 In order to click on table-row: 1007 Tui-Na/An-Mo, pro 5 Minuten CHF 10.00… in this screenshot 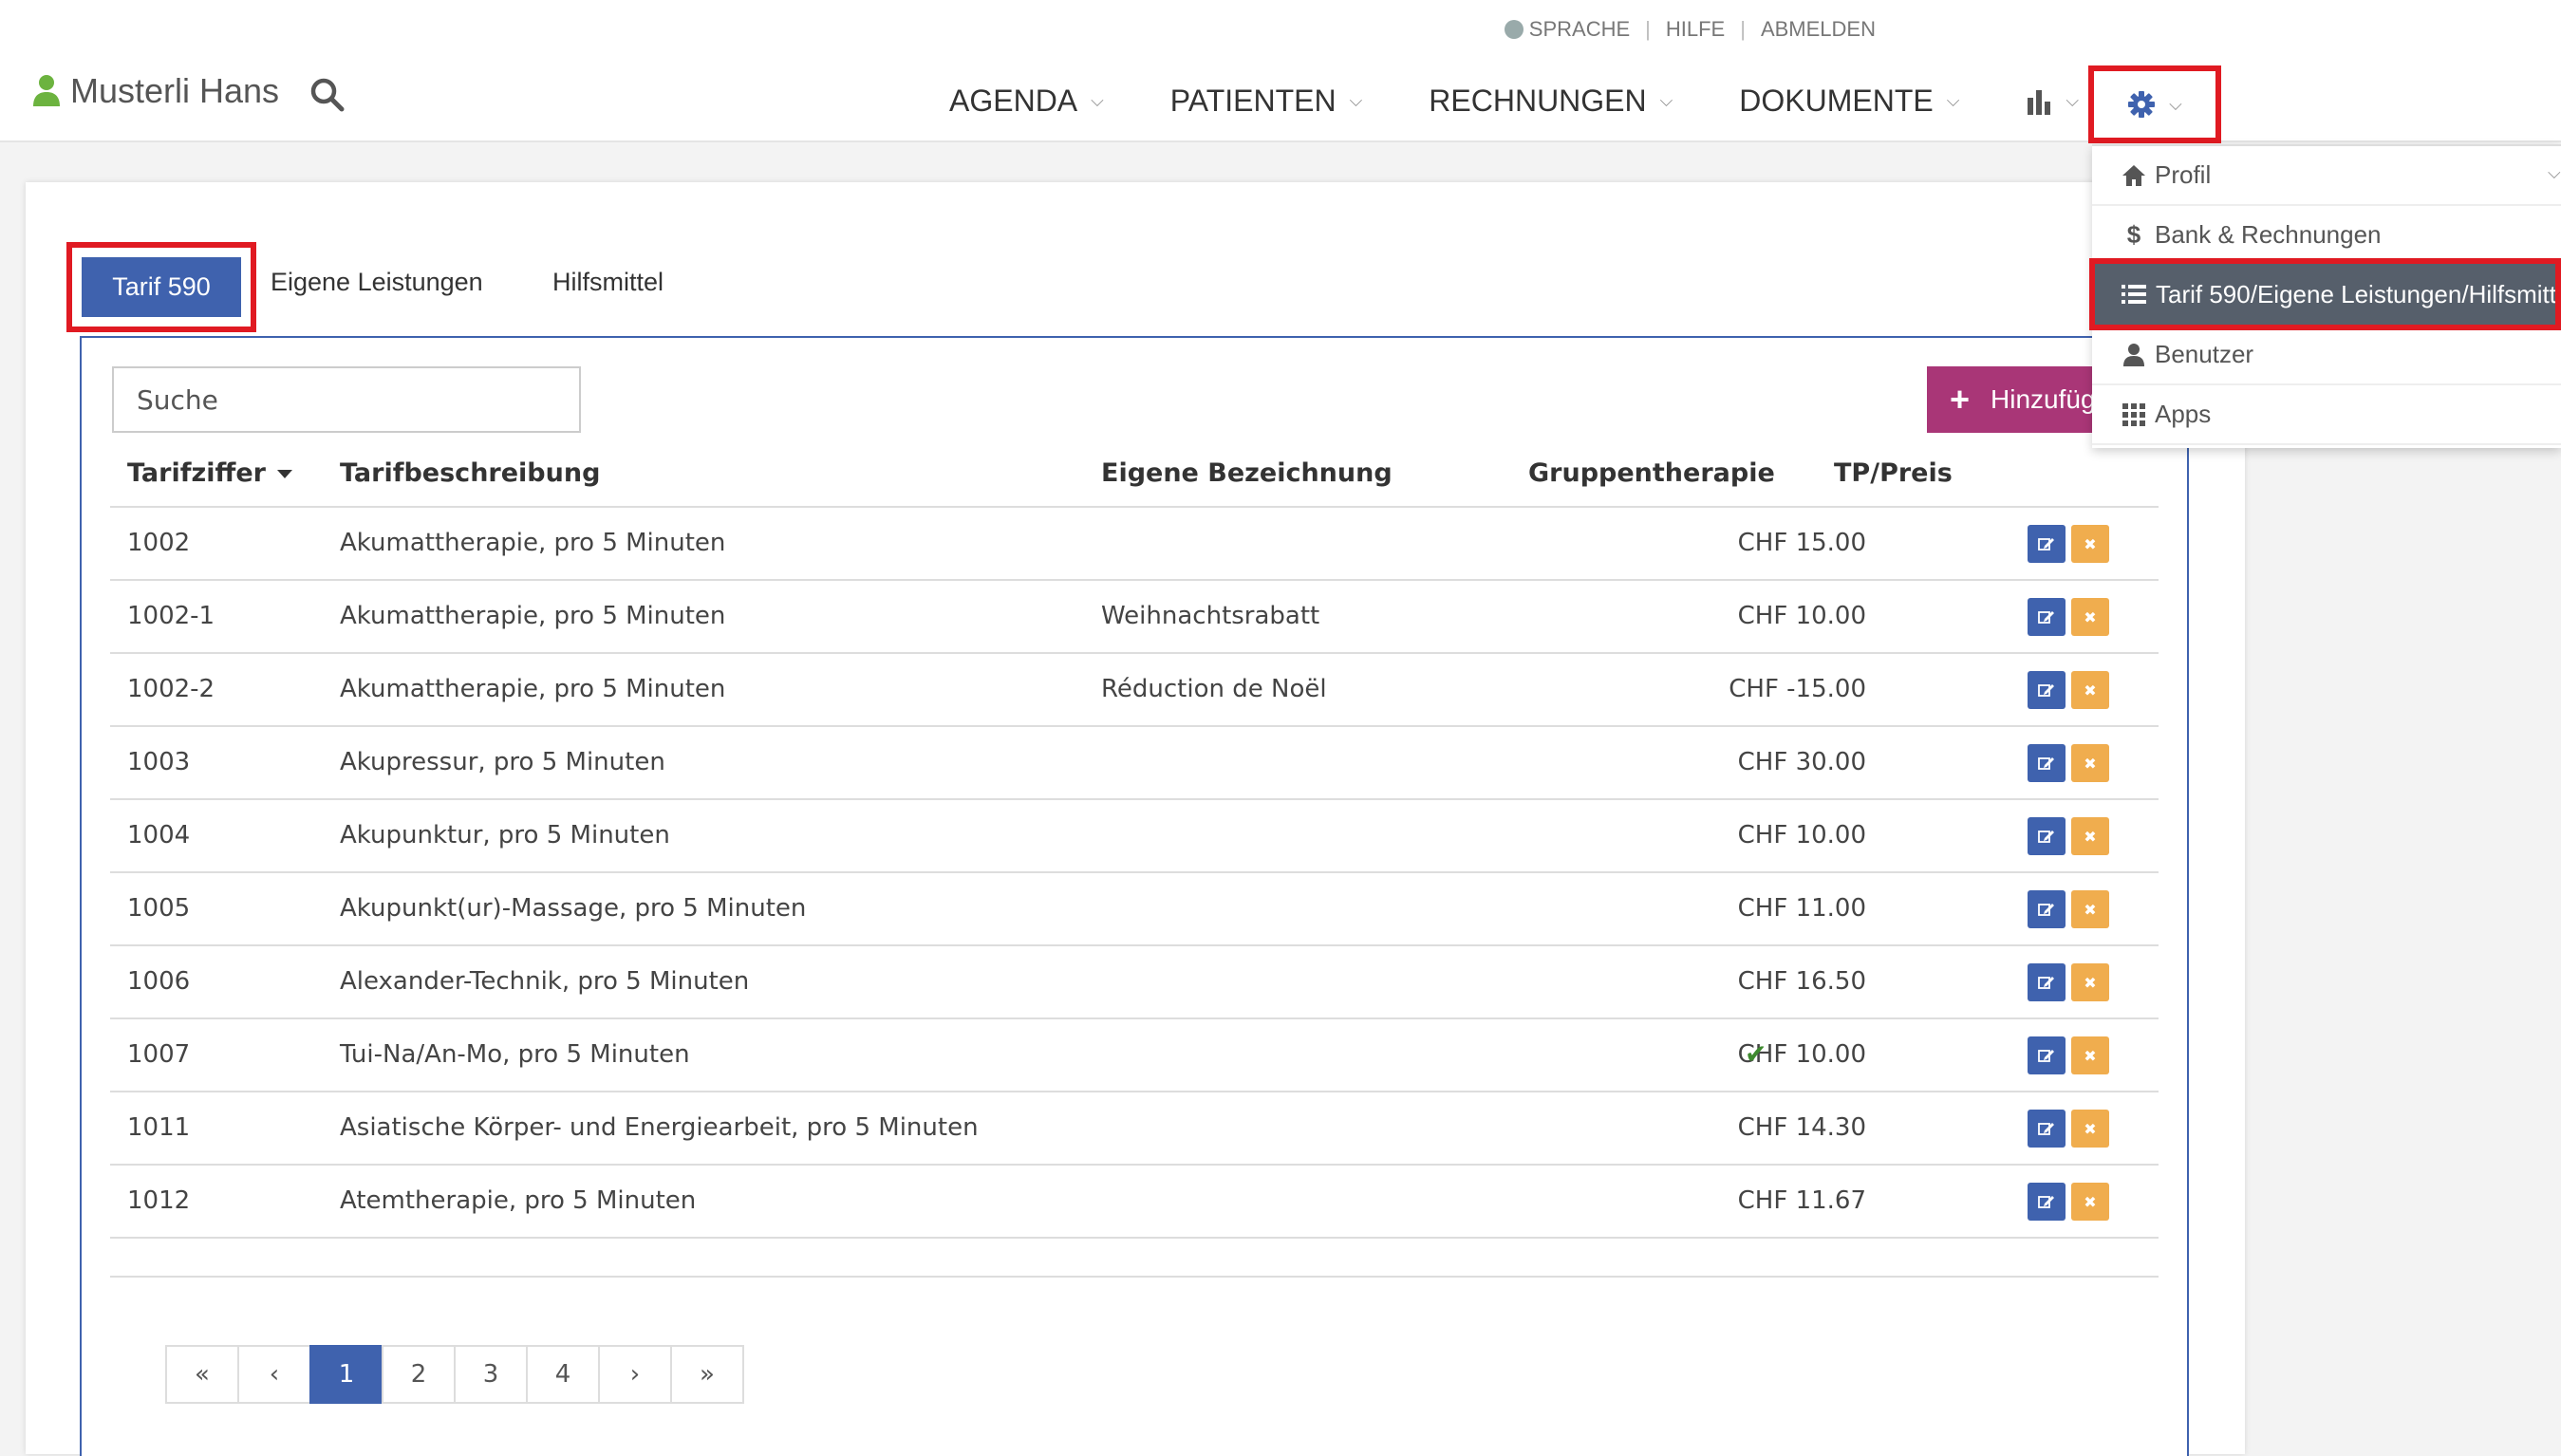, I will do `click(1134, 1055)`.